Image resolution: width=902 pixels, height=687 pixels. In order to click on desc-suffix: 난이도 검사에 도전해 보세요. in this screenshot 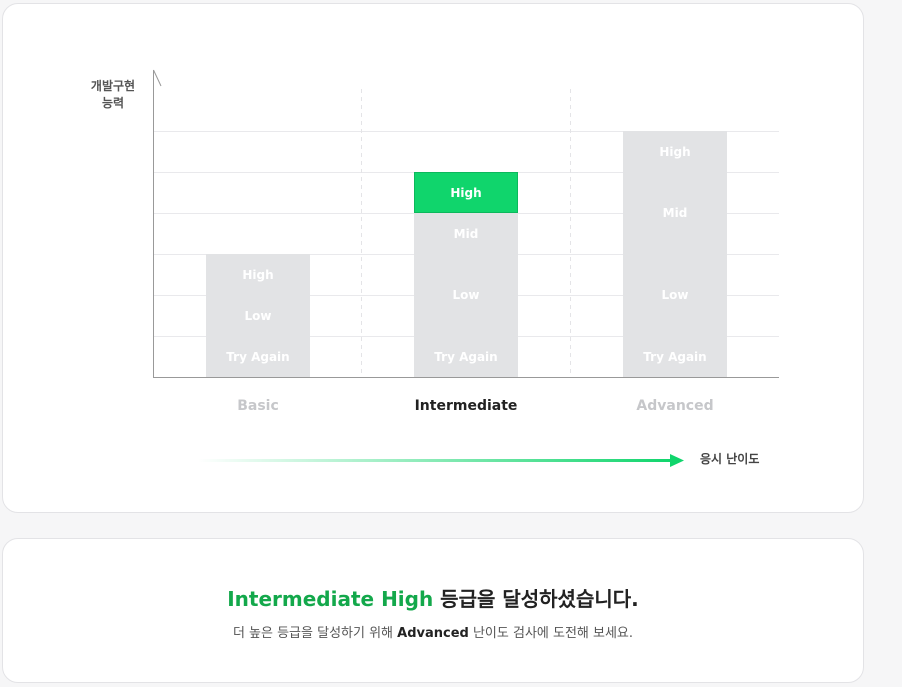, I will do `click(551, 633)`.